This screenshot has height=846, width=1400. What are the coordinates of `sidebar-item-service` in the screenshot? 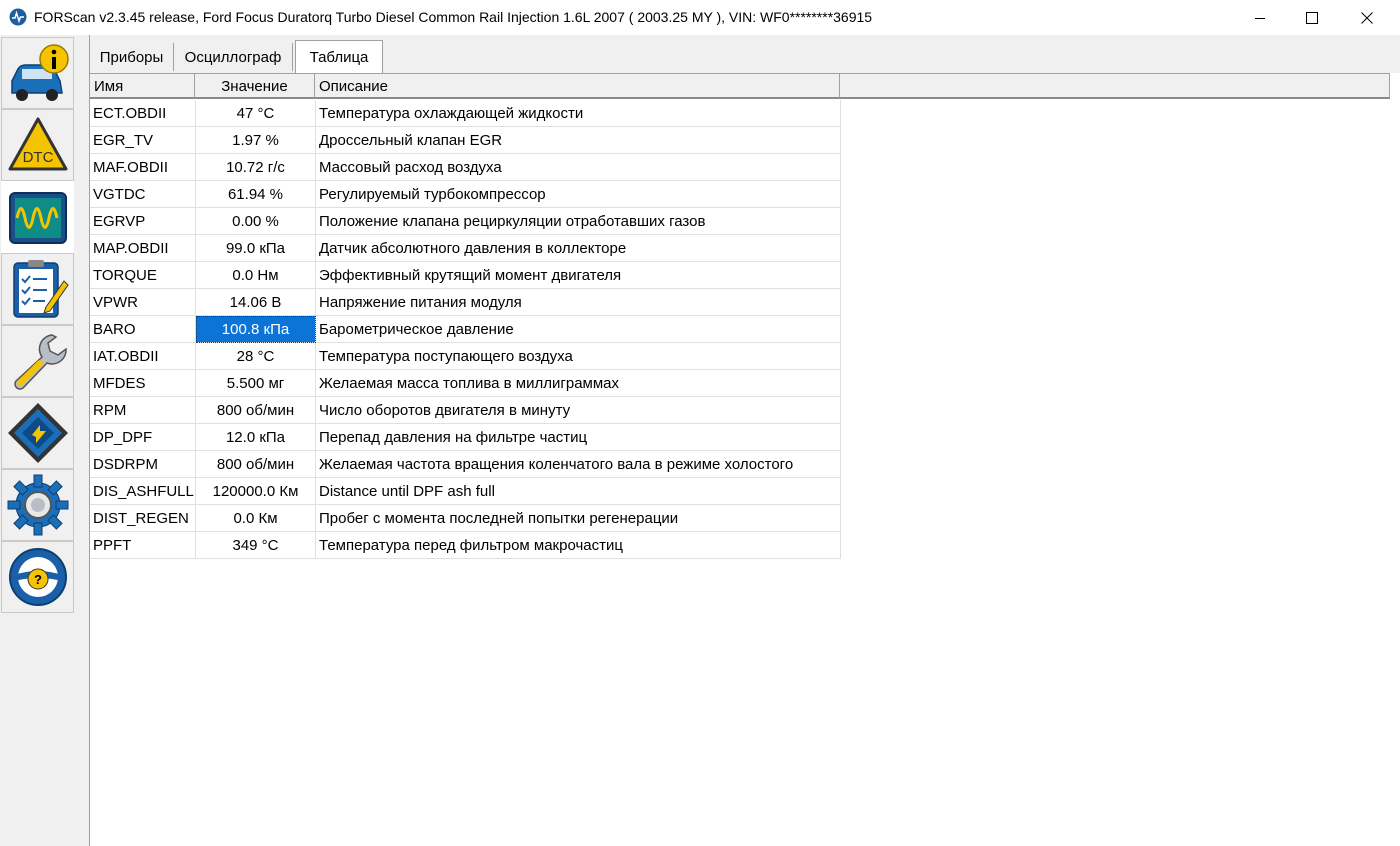 It's located at (37, 361).